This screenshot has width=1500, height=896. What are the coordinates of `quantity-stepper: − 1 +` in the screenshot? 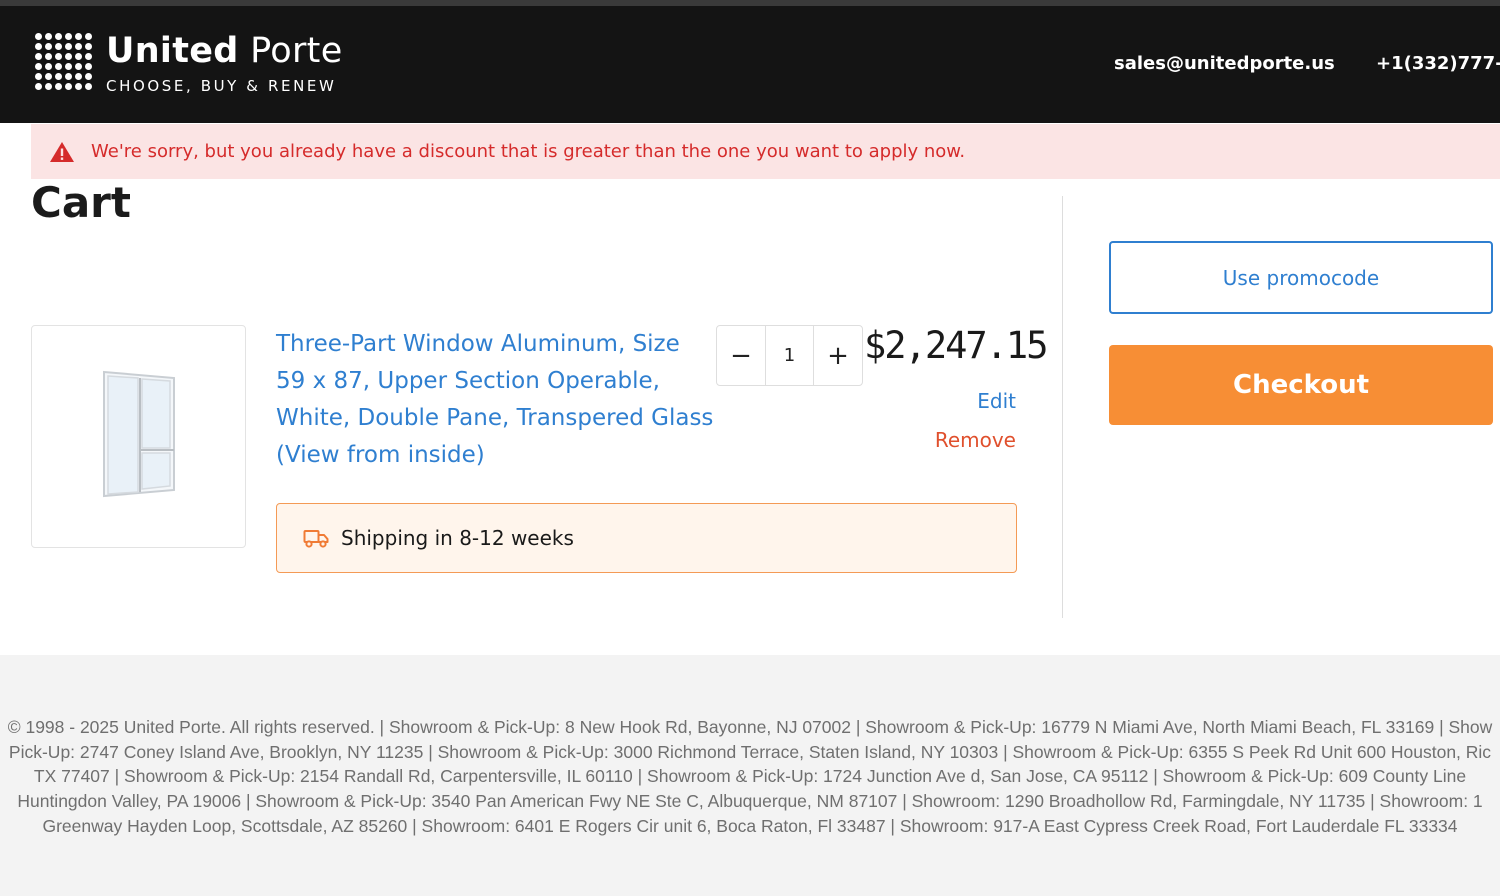 It's located at (789, 355).